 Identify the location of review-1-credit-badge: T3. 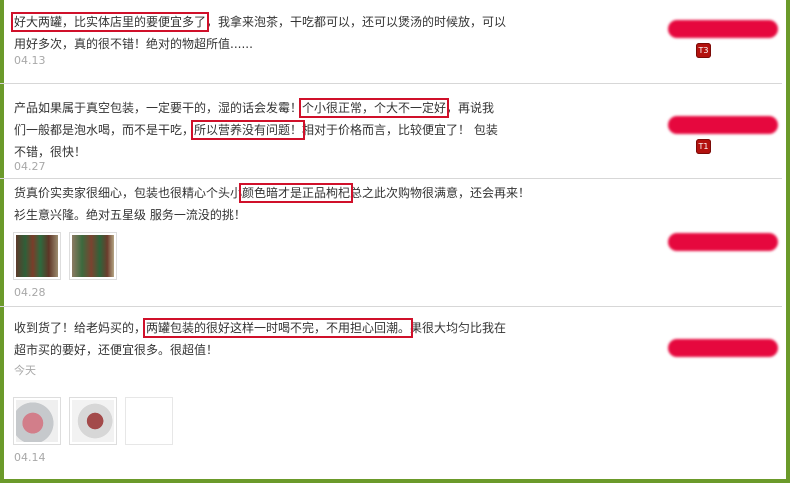
(703, 50).